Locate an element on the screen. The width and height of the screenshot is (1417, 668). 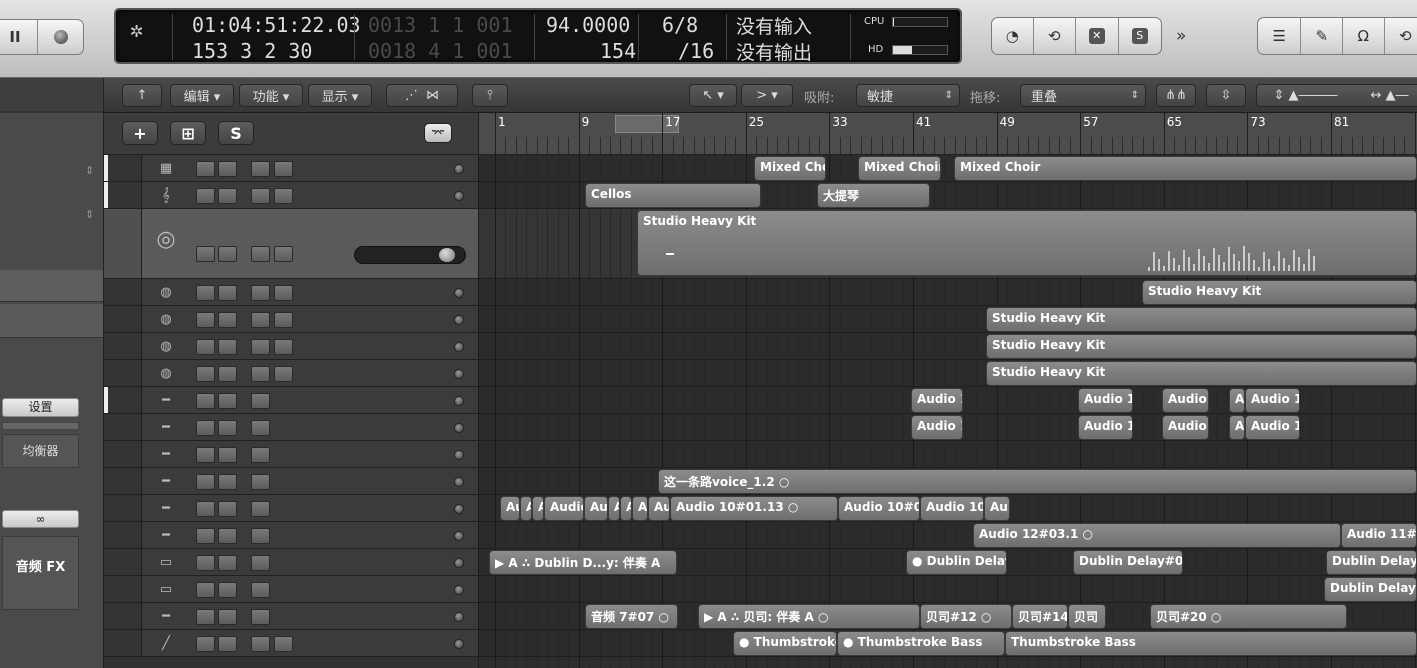
track-header-17: ╱ is located at coordinates (291, 643).